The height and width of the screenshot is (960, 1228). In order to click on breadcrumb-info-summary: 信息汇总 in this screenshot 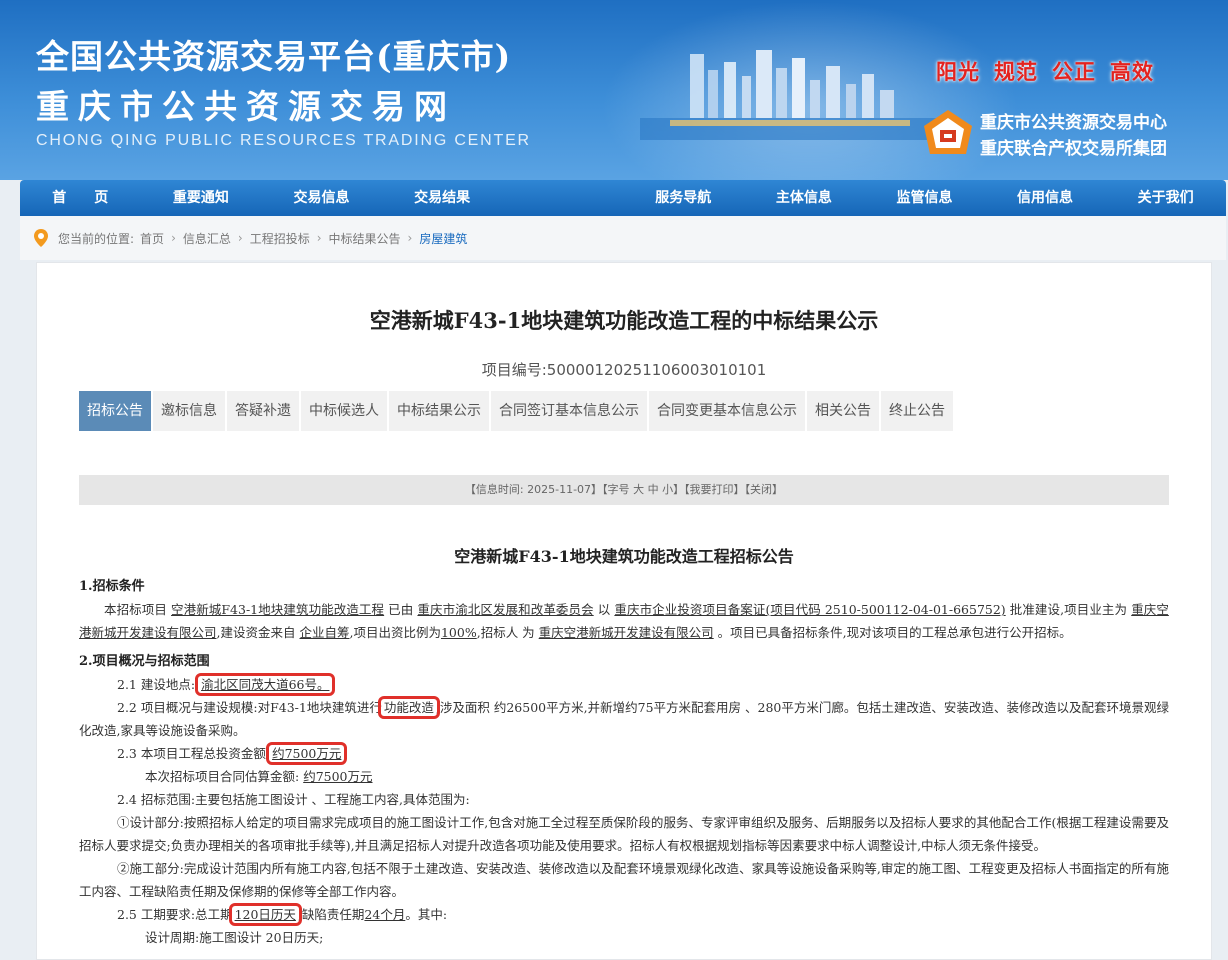, I will do `click(207, 238)`.